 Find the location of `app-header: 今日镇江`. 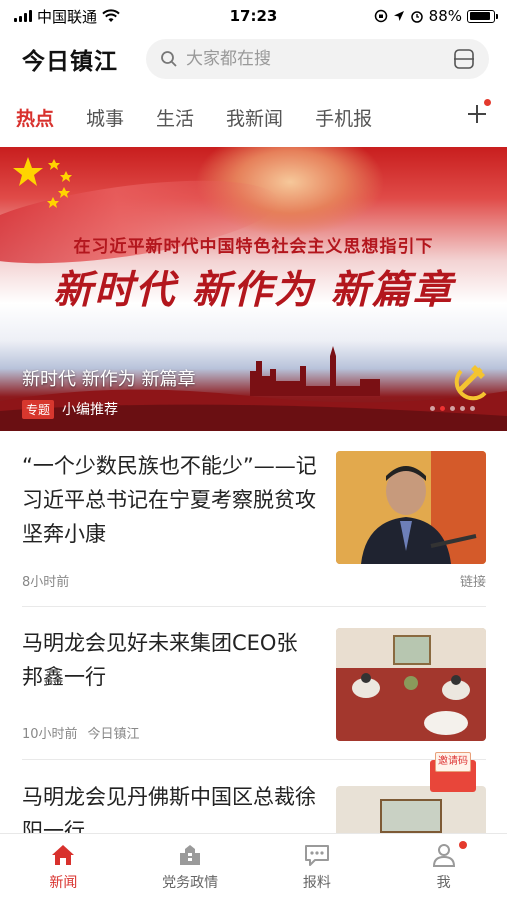

app-header: 今日镇江 is located at coordinates (253, 59).